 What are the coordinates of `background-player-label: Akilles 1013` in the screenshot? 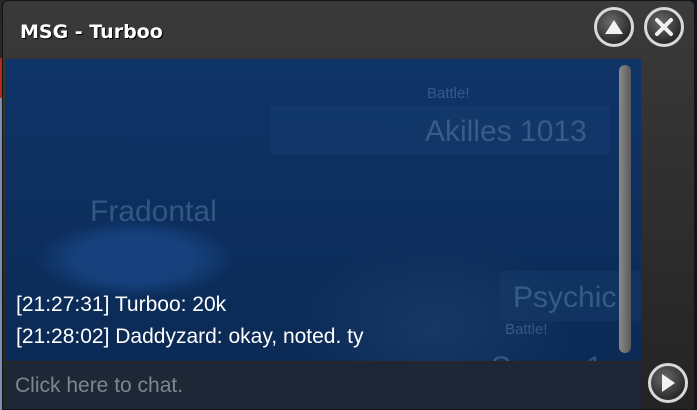 It's located at (506, 131).